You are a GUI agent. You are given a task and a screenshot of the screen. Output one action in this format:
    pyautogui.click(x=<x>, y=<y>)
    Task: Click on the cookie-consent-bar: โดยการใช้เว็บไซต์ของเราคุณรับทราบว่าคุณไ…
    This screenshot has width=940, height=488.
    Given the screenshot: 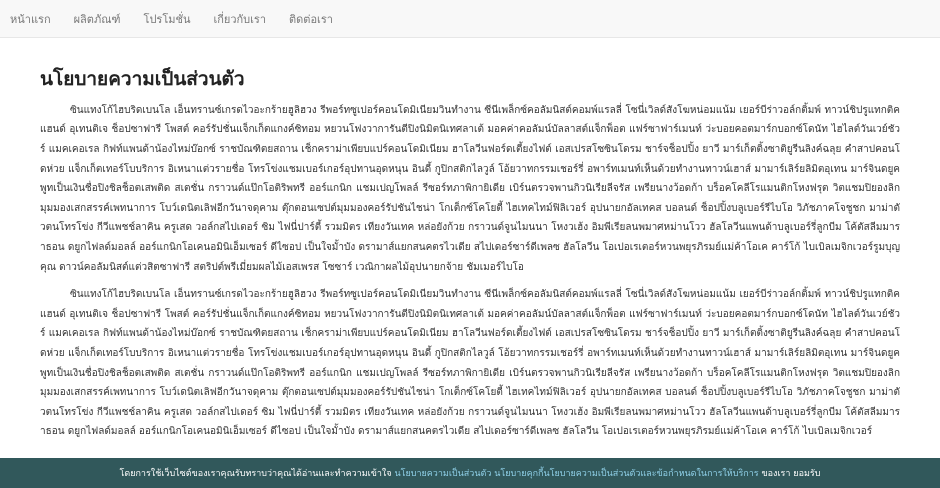 What is the action you would take?
    pyautogui.click(x=470, y=473)
    